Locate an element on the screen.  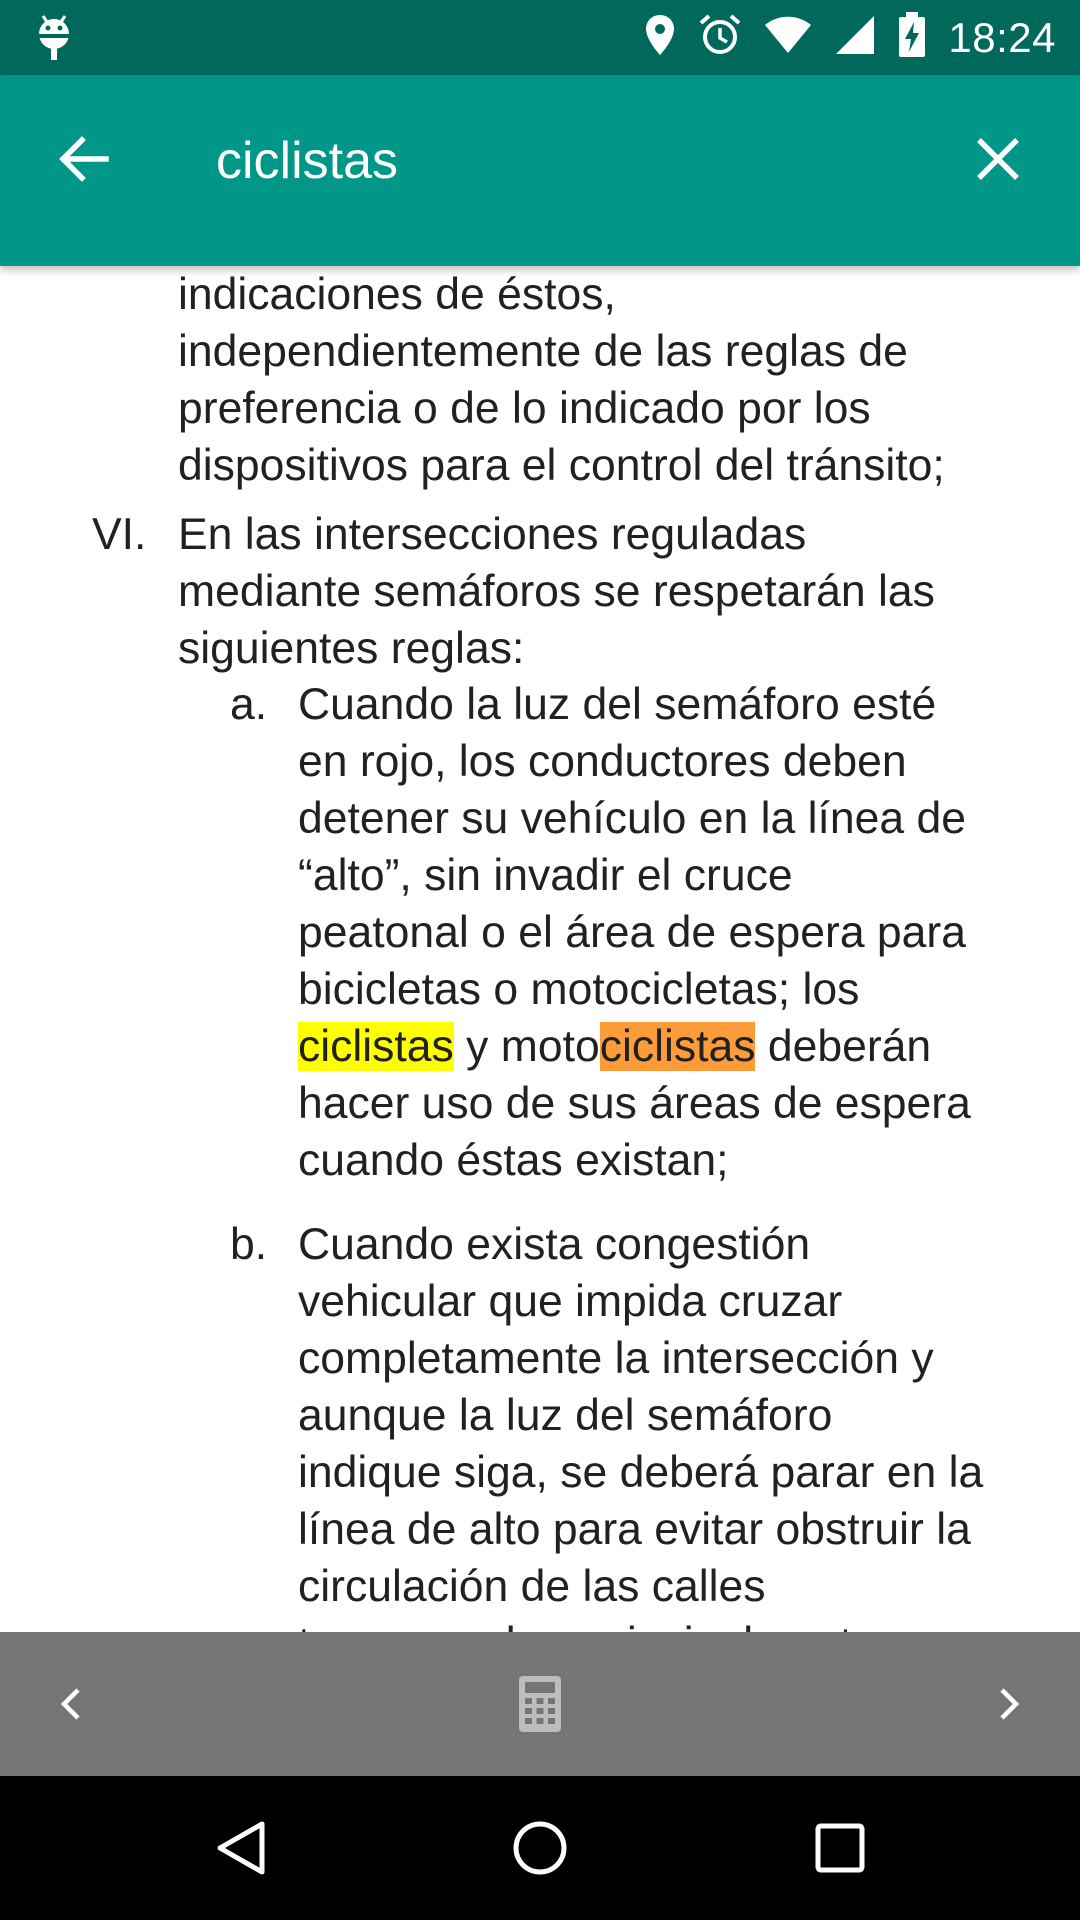
text-line: peatonal o el área de espera para is located at coordinates (632, 932).